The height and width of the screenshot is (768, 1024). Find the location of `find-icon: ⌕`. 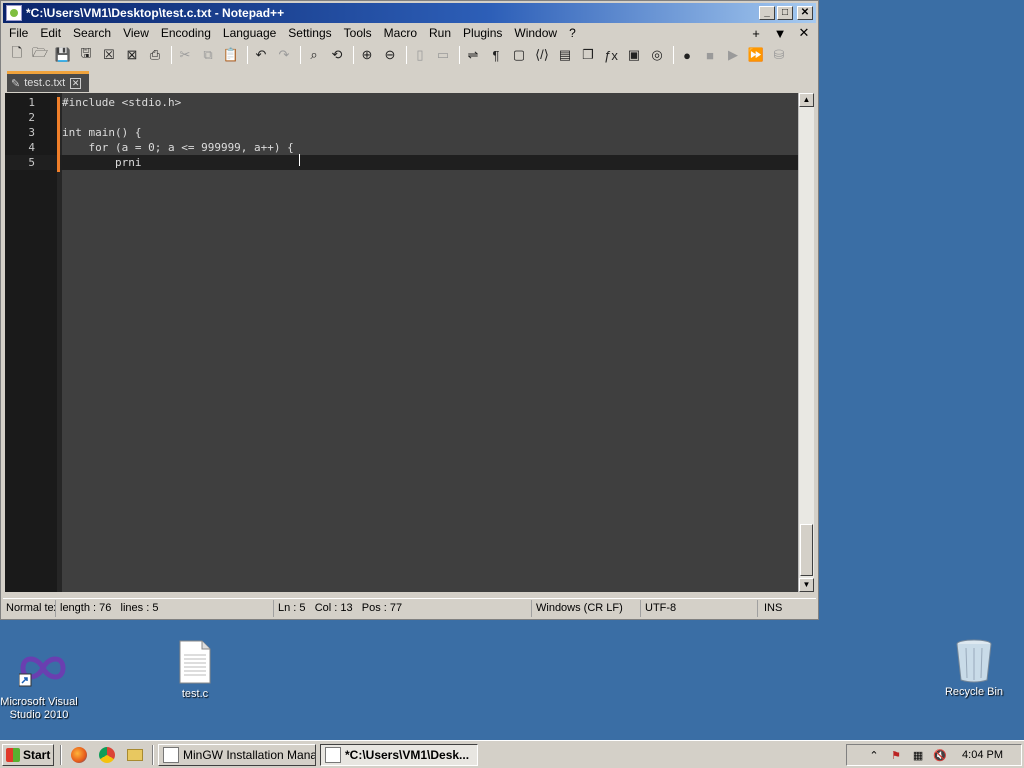

find-icon: ⌕ is located at coordinates (314, 55).